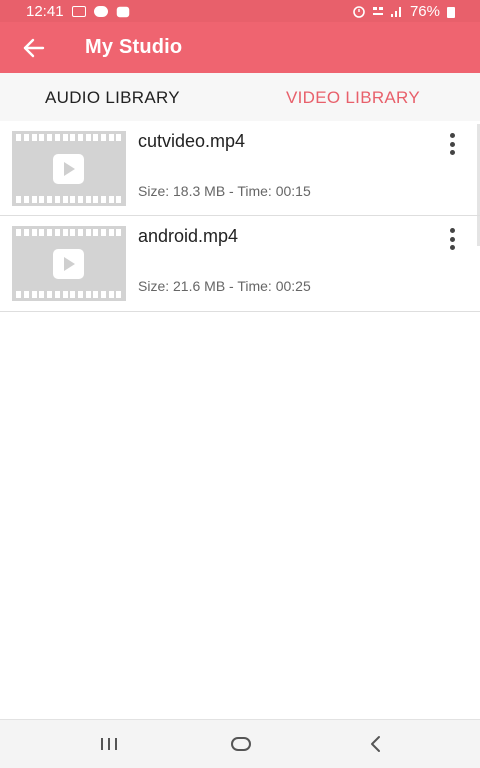 The image size is (480, 768). I want to click on wifi-notification-icon, so click(122, 11).